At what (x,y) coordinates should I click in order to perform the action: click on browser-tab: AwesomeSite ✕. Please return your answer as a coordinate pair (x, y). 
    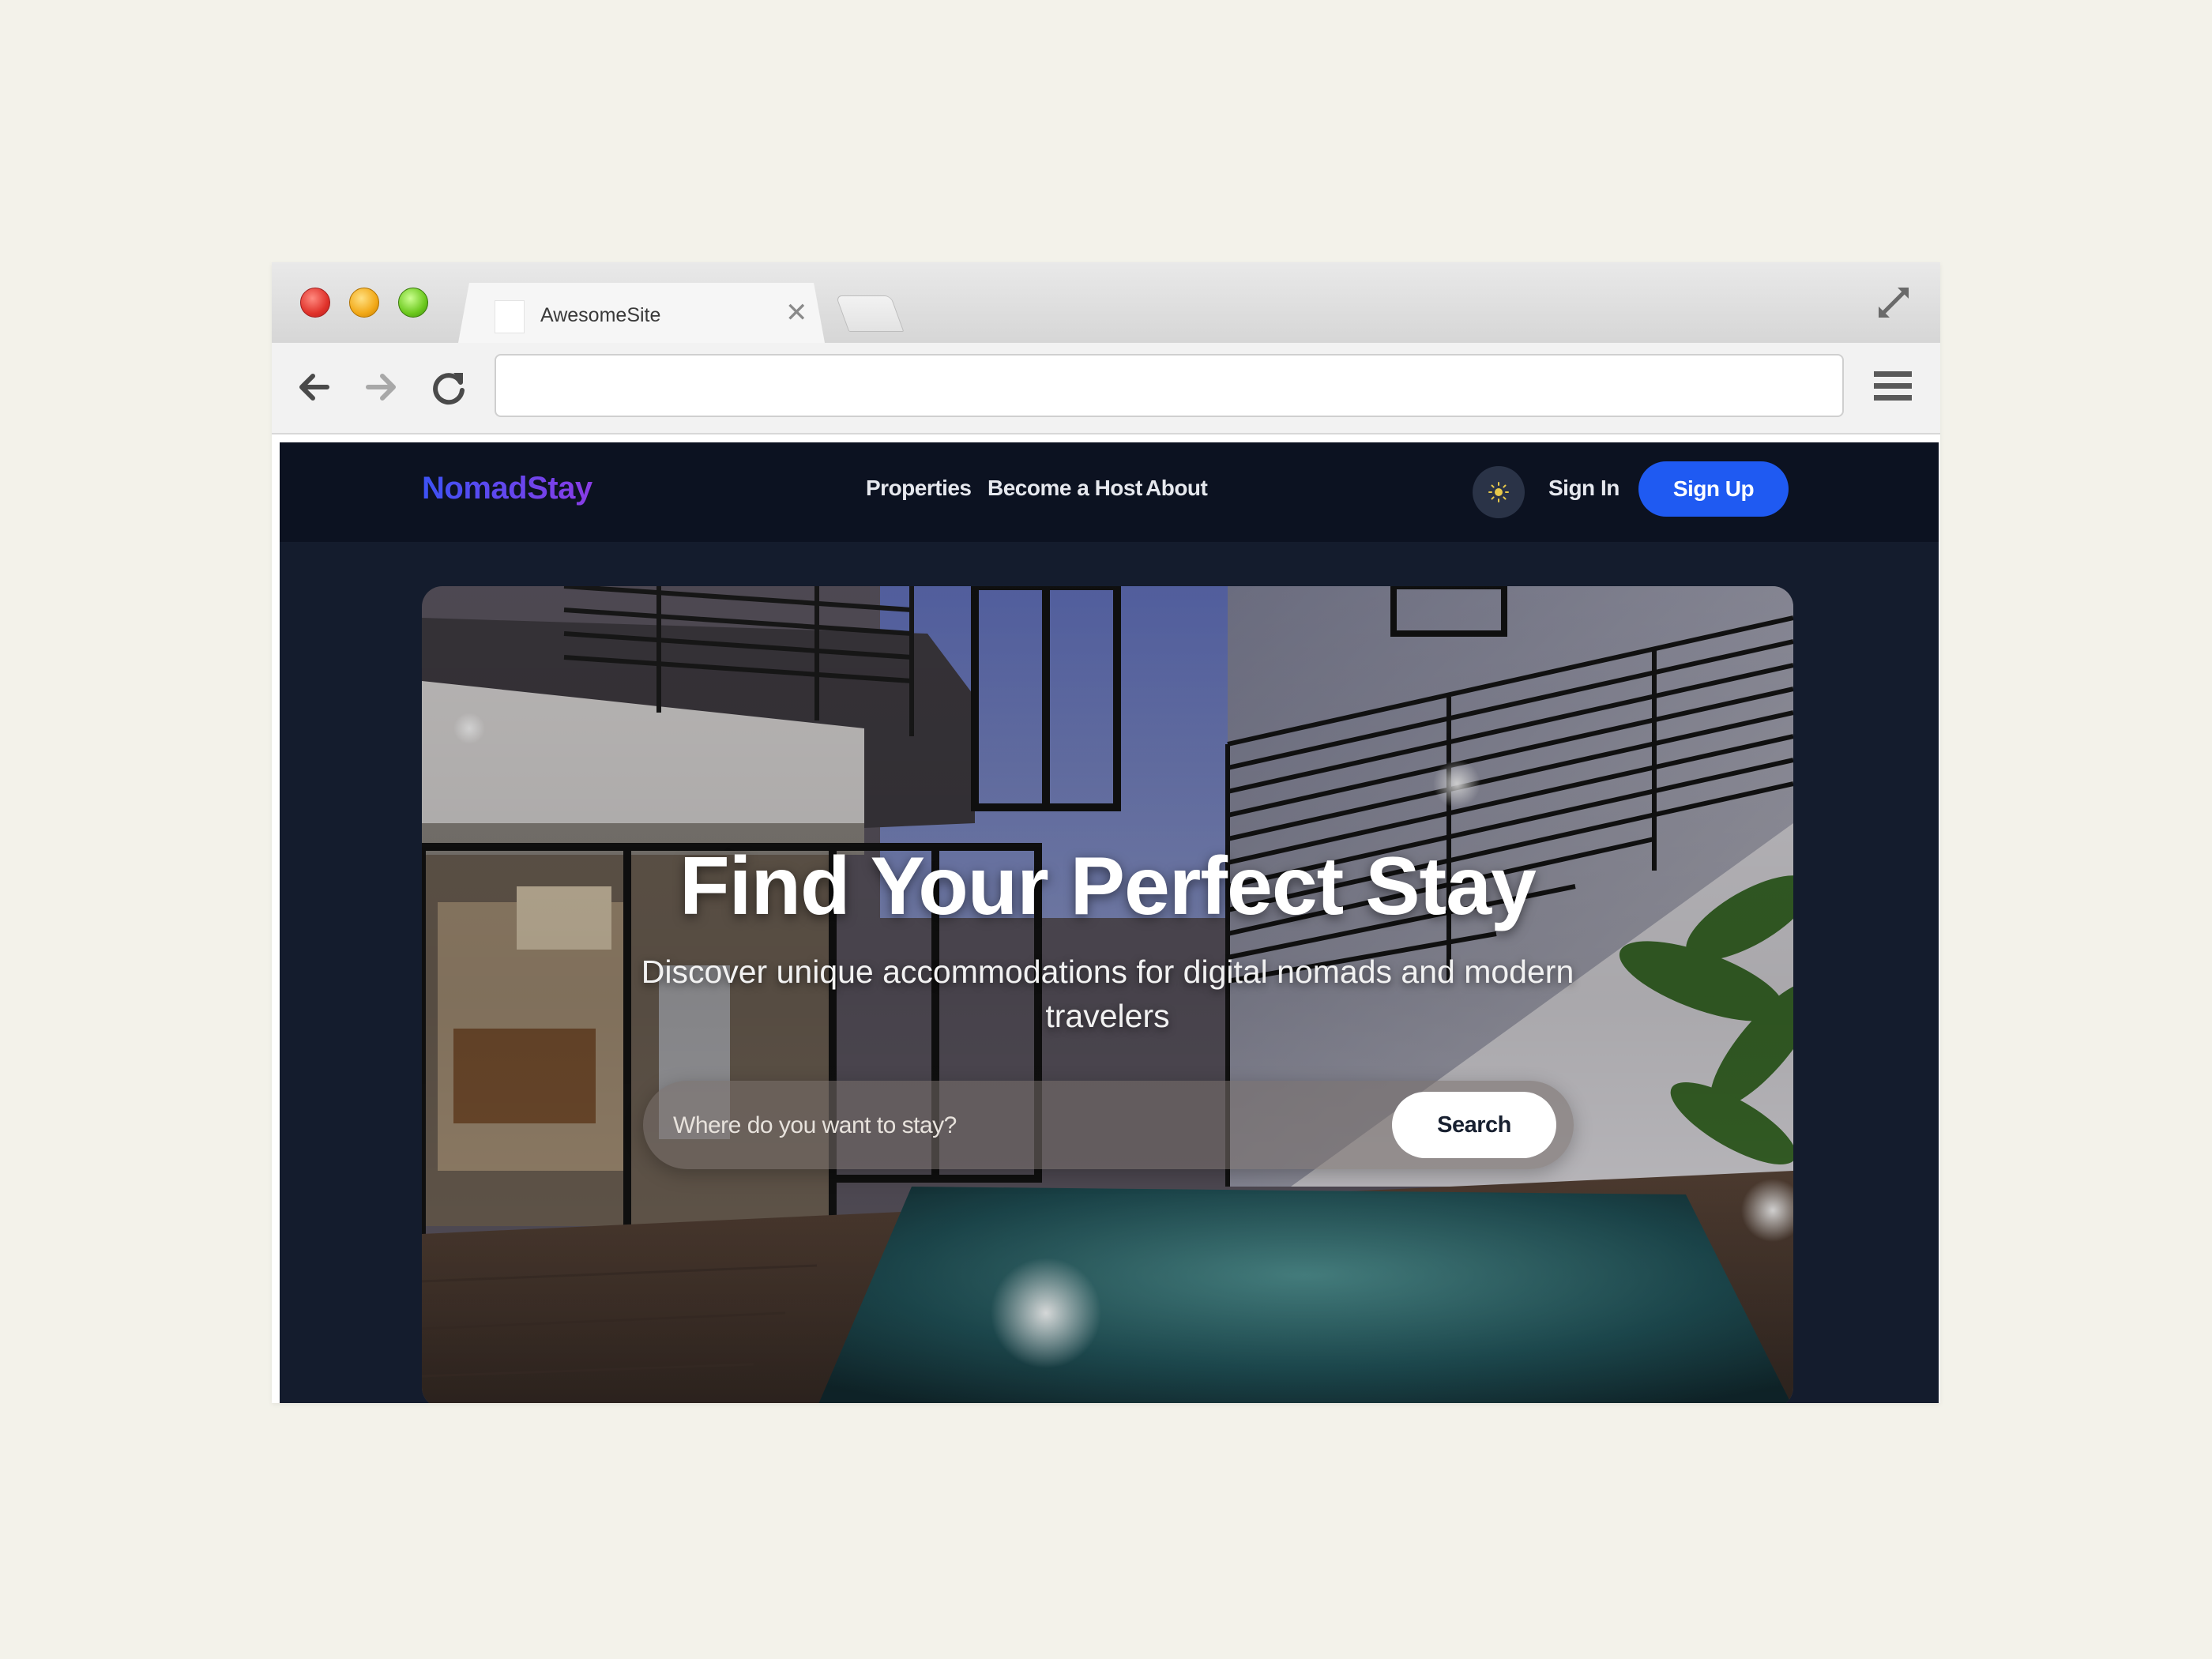
    Looking at the image, I should click on (642, 313).